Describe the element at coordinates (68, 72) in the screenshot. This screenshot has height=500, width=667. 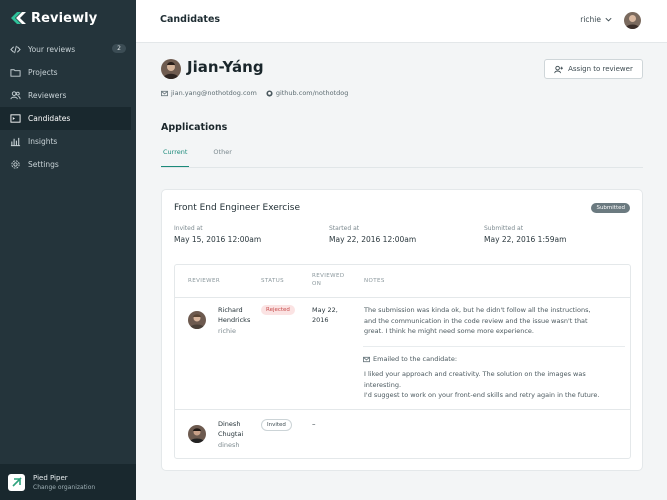
I see `sidebar-item-projects: Projects` at that location.